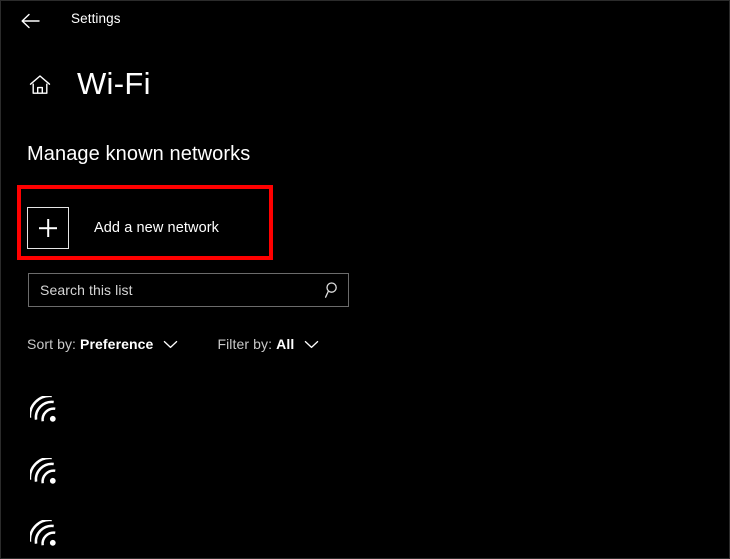  I want to click on app-title: Settings, so click(96, 18).